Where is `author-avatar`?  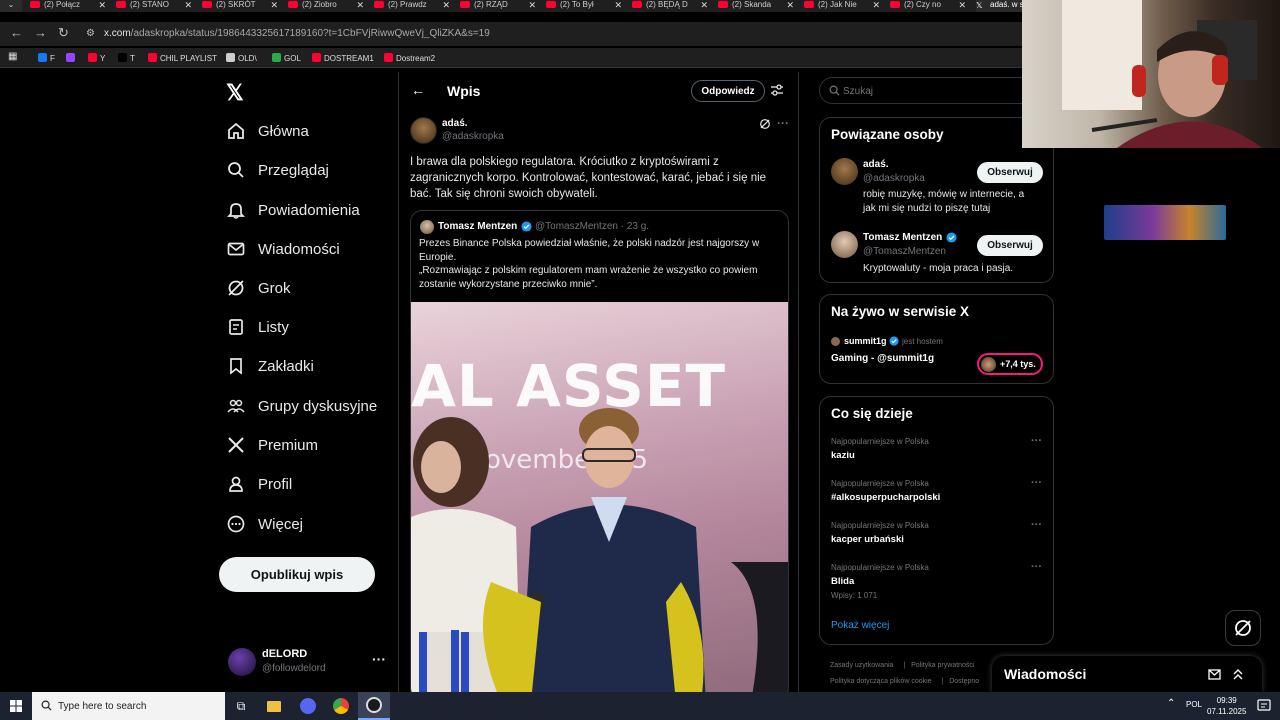 author-avatar is located at coordinates (423, 130).